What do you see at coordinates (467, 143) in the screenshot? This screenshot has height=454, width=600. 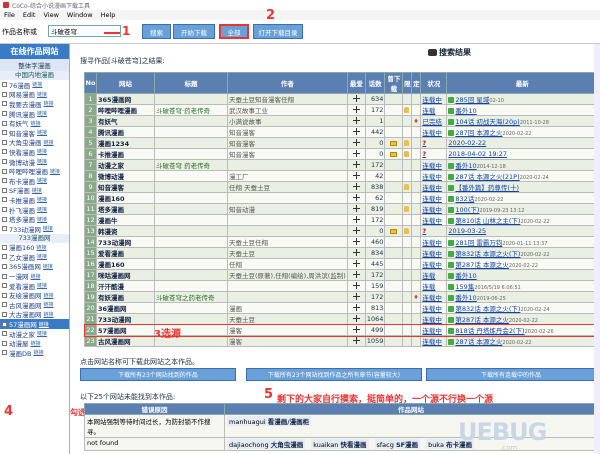 I see `latest-chapter-link: 2020-02-22` at bounding box center [467, 143].